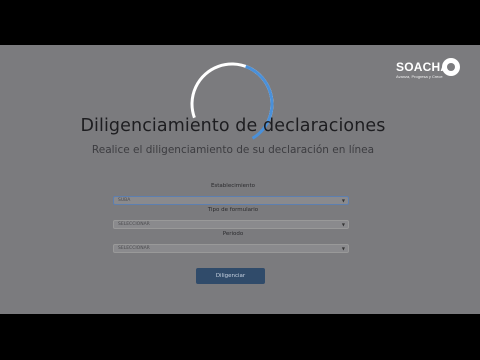 Image resolution: width=480 pixels, height=360 pixels. I want to click on tipo-formulario-label: Tipo de formulario, so click(233, 210).